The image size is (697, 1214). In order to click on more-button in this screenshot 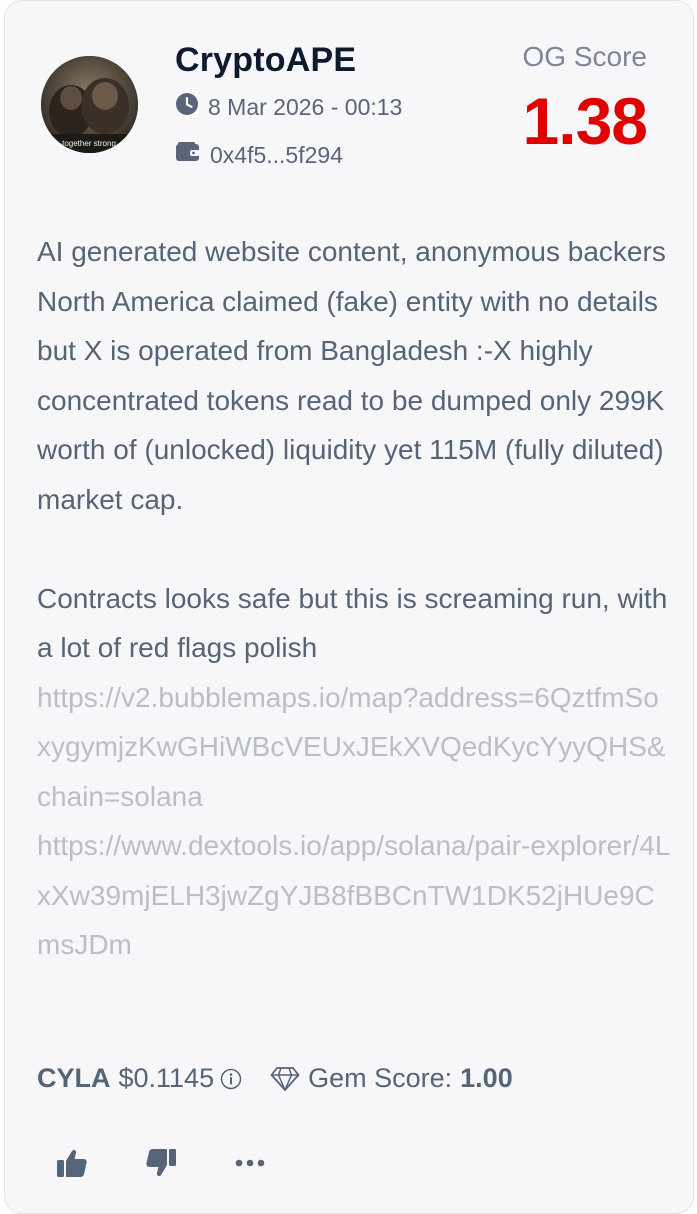, I will do `click(250, 1163)`.